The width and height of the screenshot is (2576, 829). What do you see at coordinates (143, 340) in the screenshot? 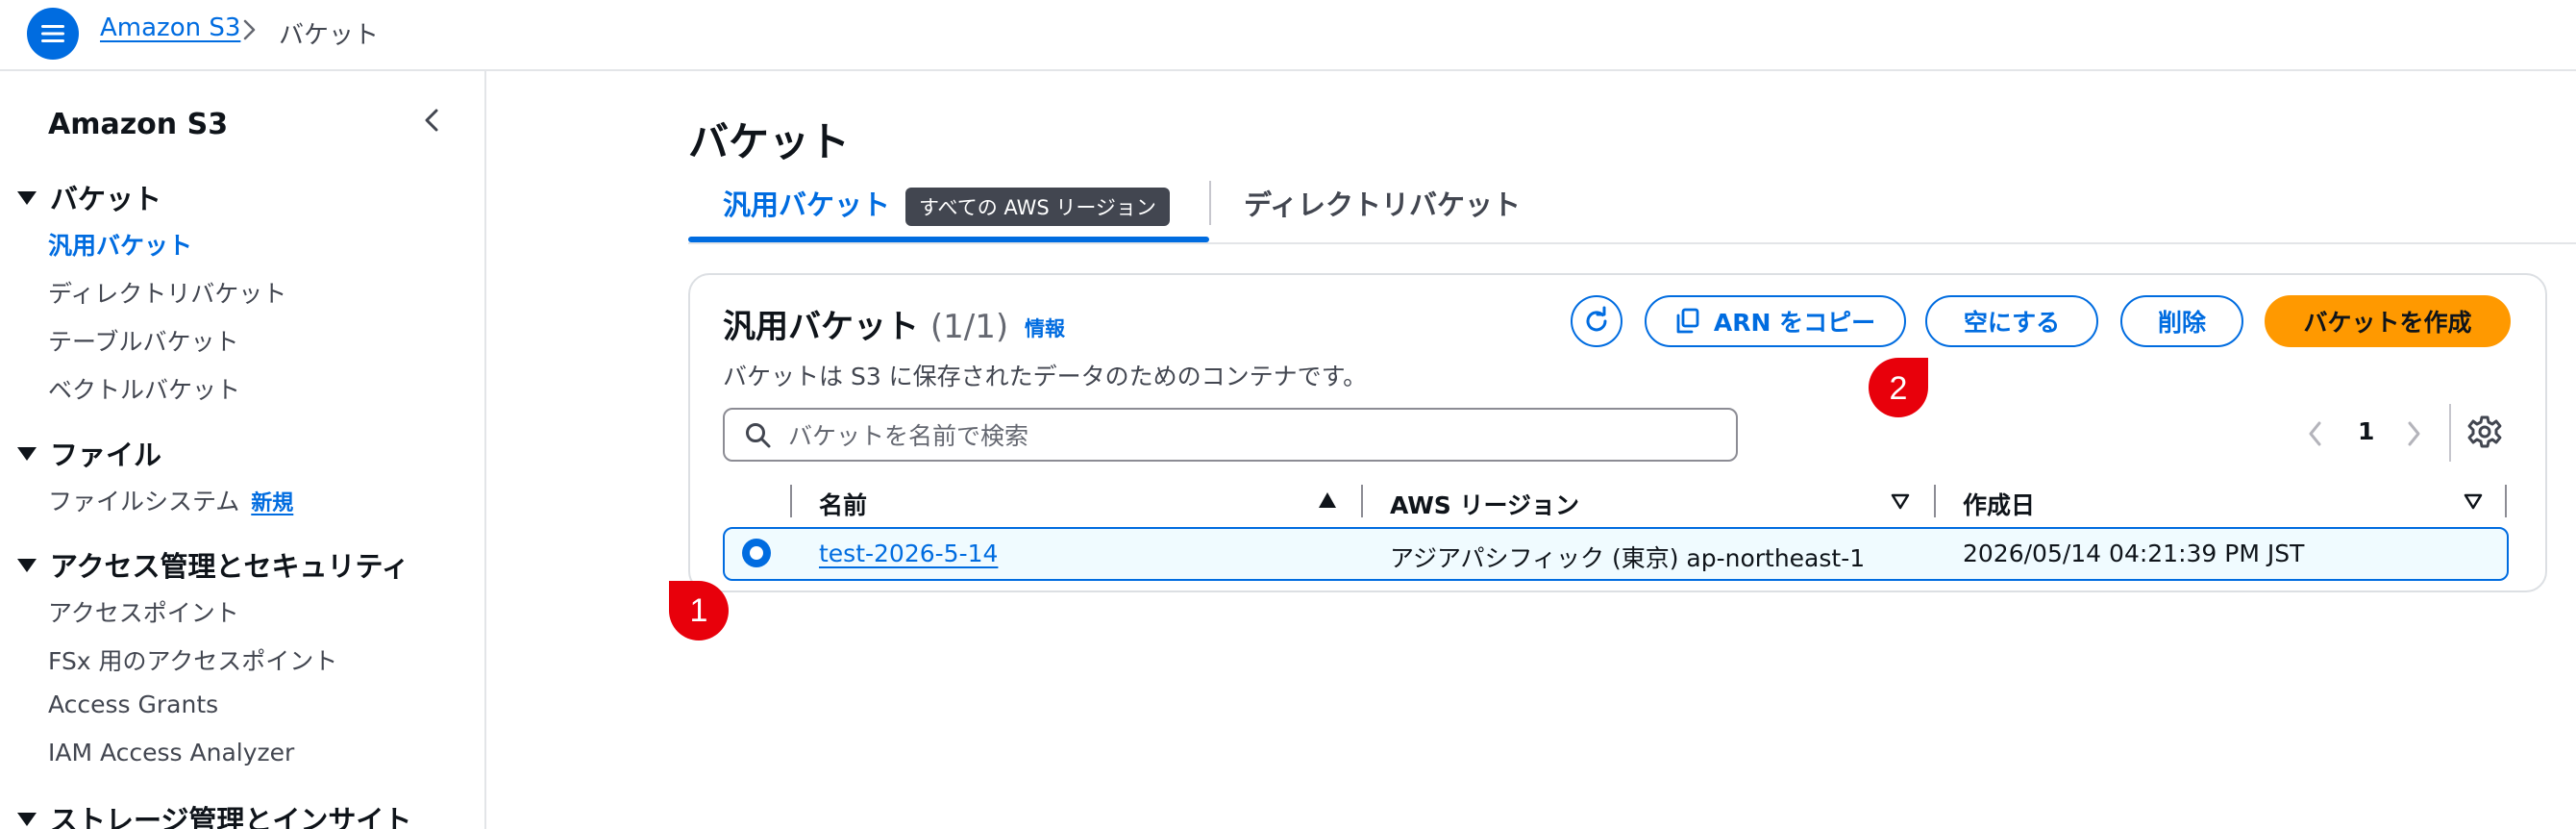
I see `sidebar-item-table-buckets: テーブルバケット` at bounding box center [143, 340].